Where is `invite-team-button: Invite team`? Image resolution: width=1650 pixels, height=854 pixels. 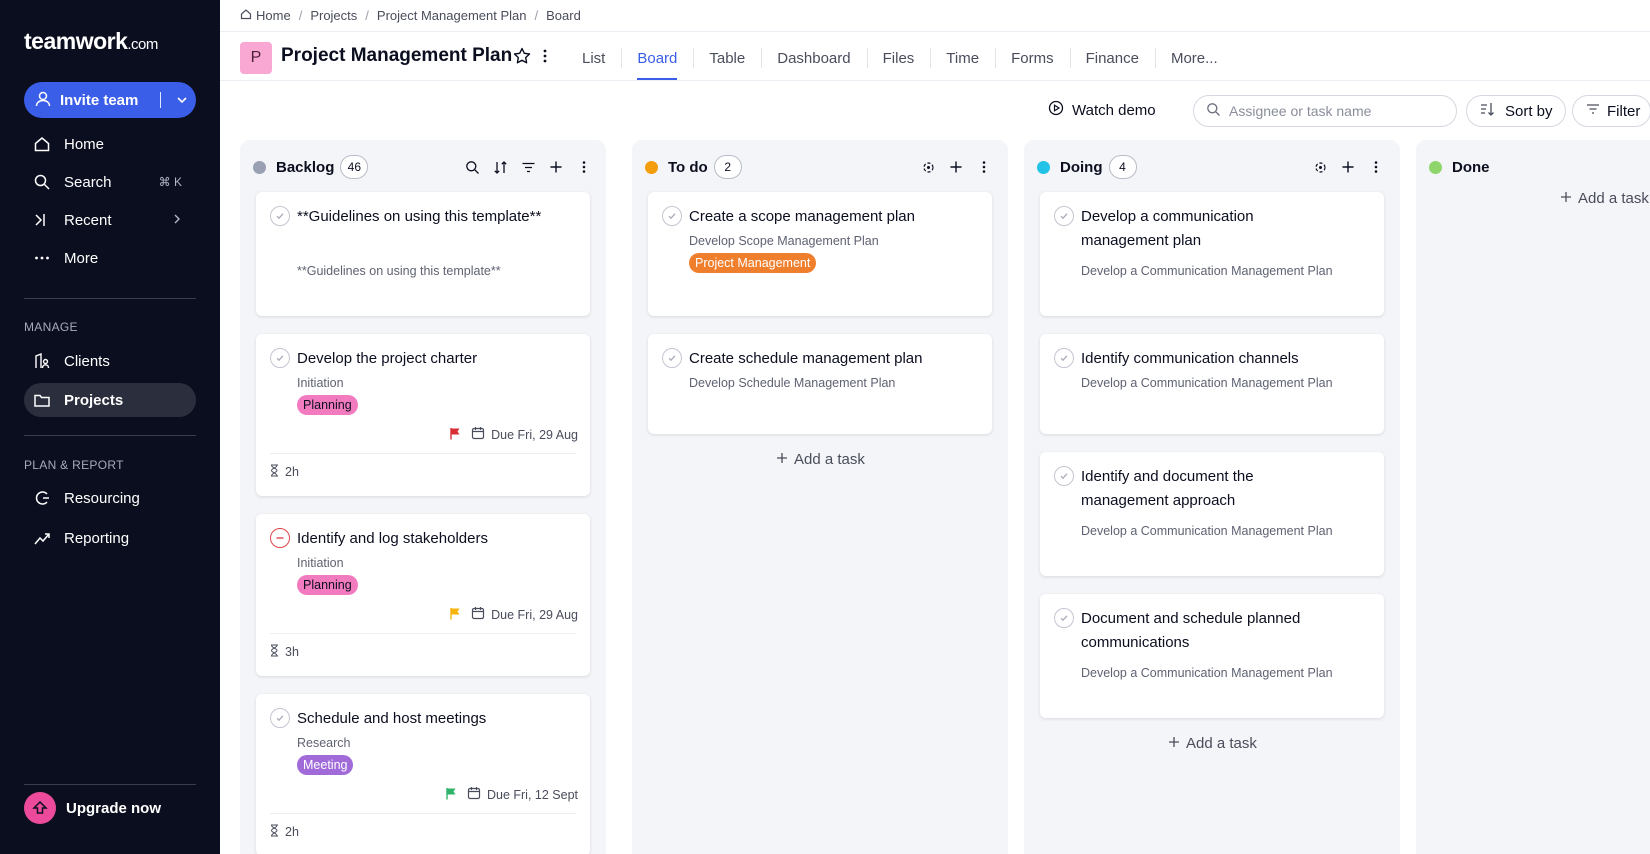
invite-team-button: Invite team is located at coordinates (110, 100).